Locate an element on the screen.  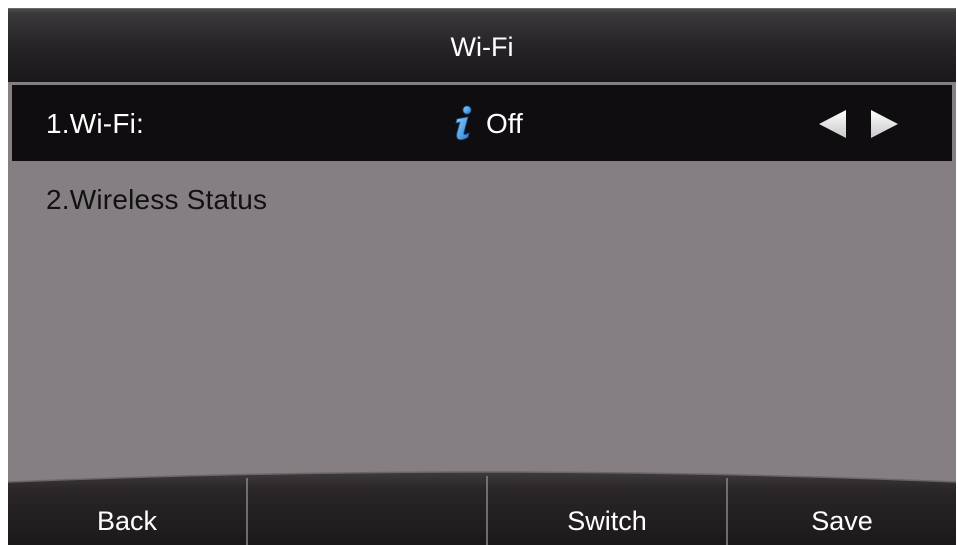
arrow-left-icon is located at coordinates (832, 124).